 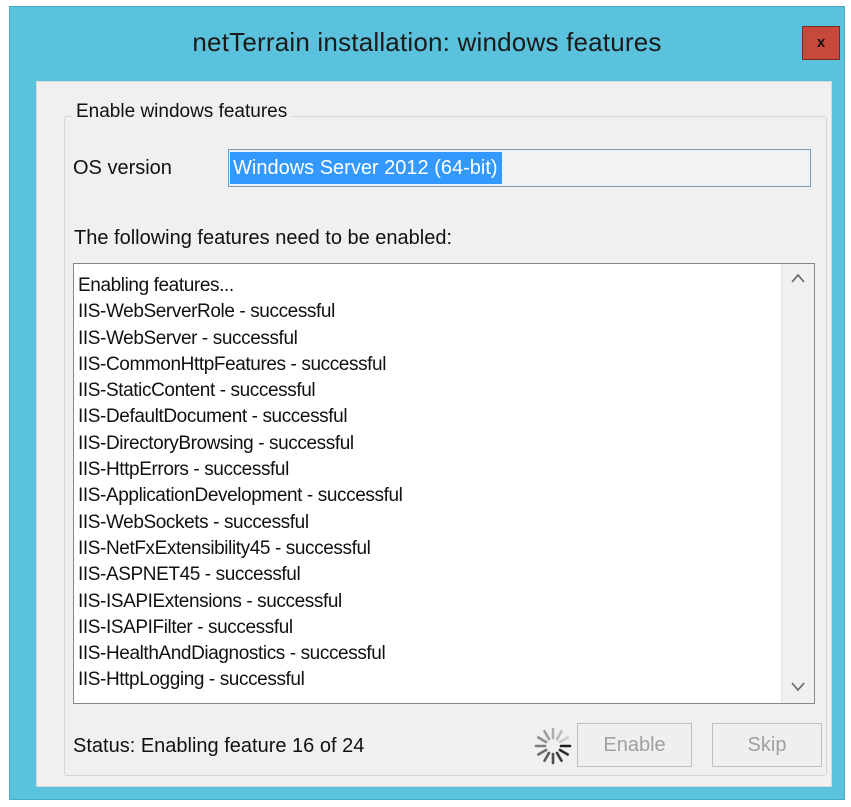 What do you see at coordinates (191, 680) in the screenshot?
I see `log-line: IIS-HttpLogging - successful` at bounding box center [191, 680].